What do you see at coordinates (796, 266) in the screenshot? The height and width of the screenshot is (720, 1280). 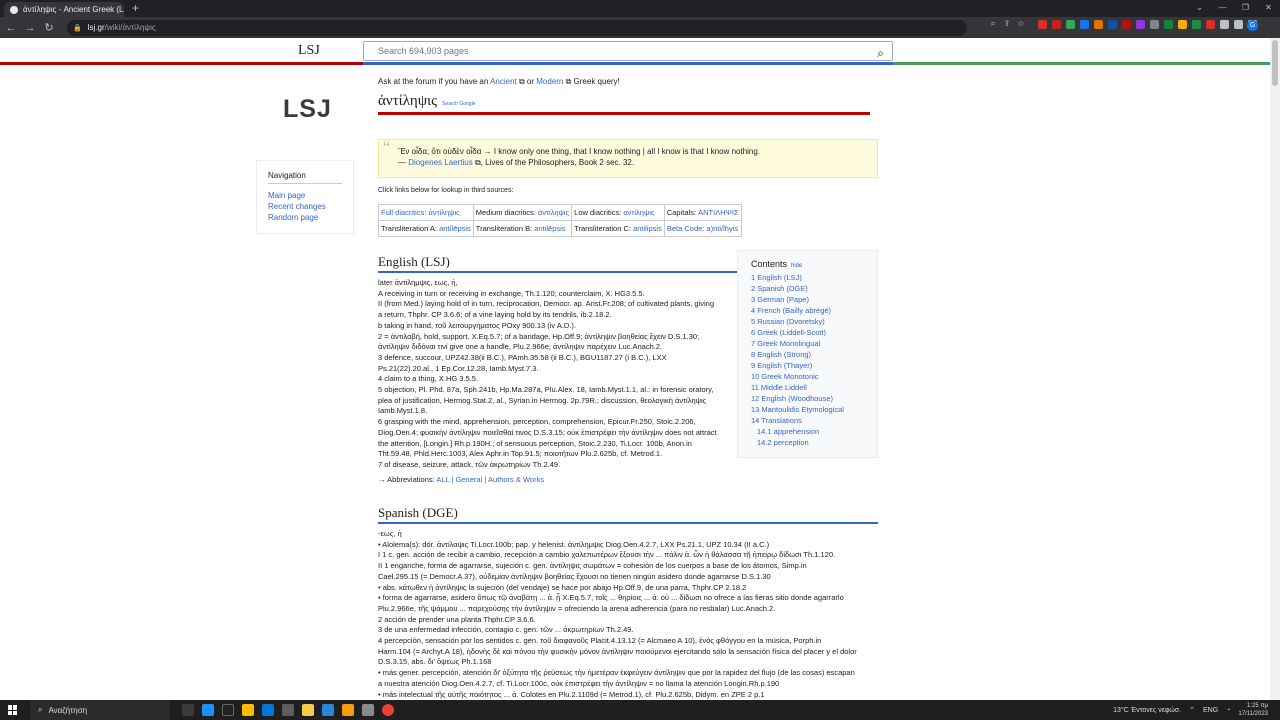 I see `toc-hide-toggle: hide` at bounding box center [796, 266].